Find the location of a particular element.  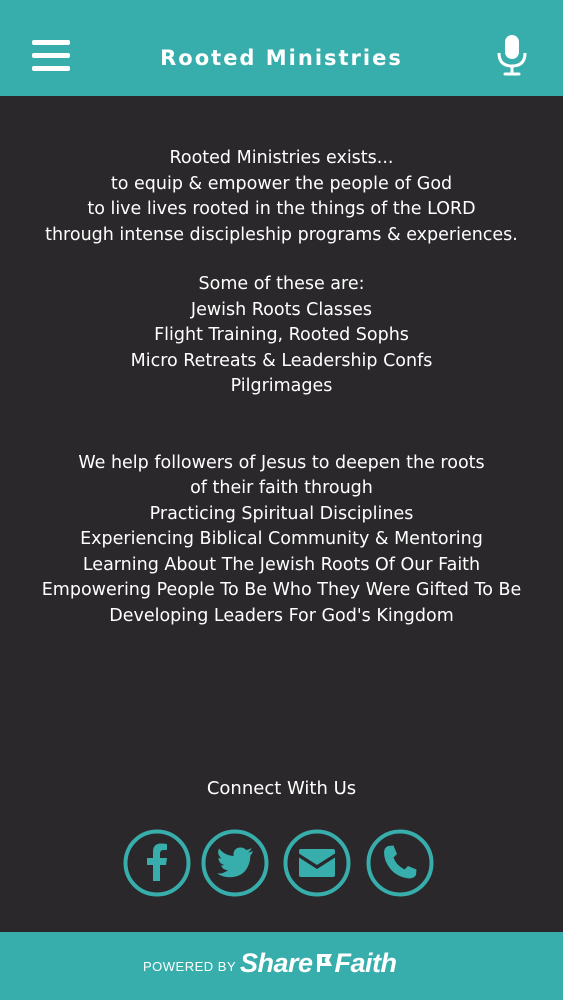

programs-line: Flight Training, Rooted Sophs is located at coordinates (281, 335).